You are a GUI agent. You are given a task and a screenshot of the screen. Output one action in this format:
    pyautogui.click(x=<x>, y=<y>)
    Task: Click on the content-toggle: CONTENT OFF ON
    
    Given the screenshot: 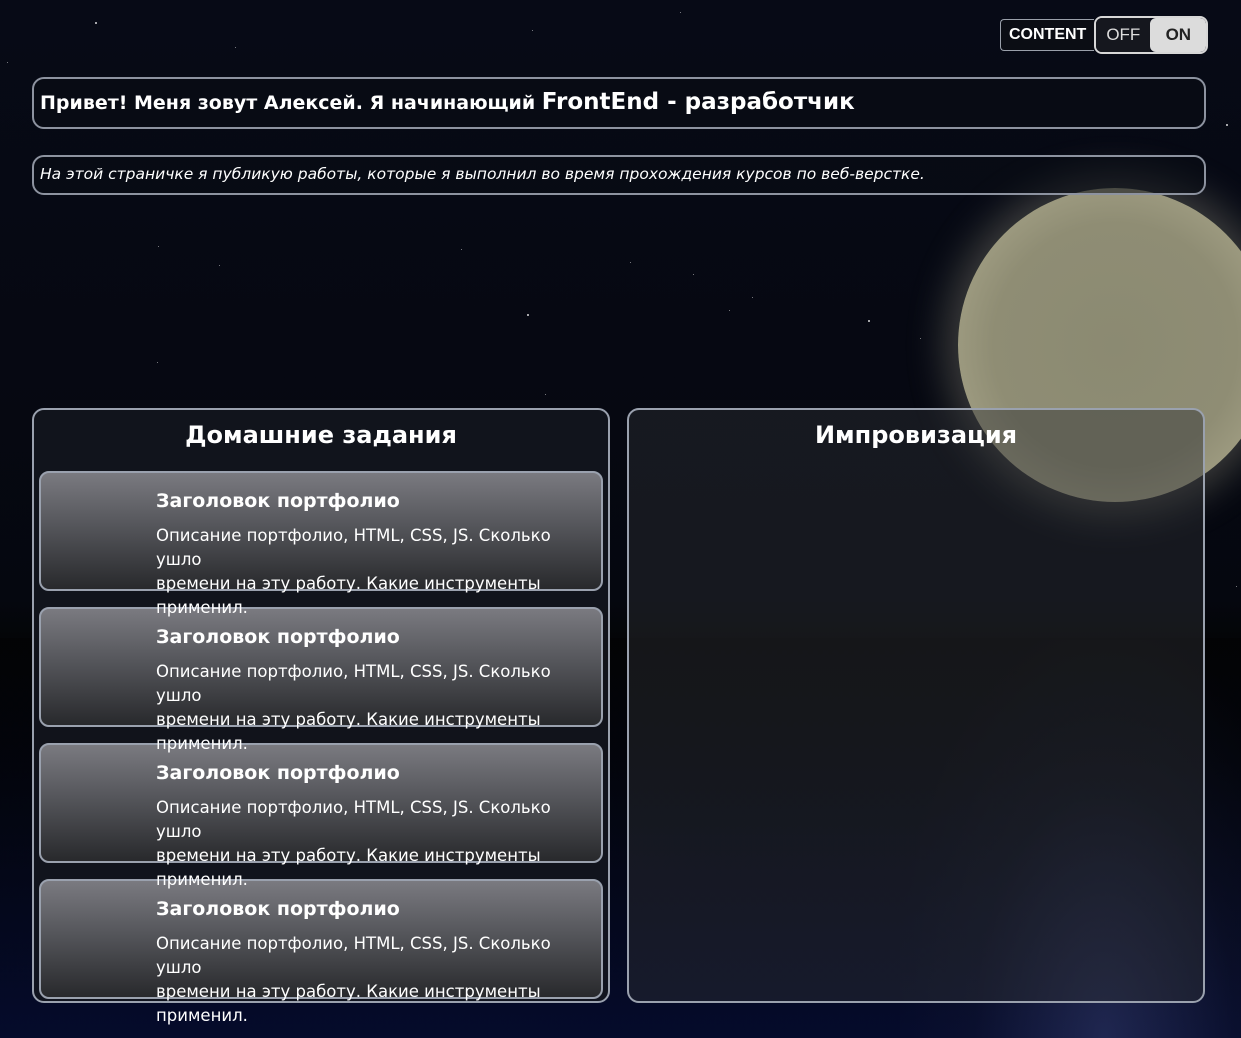 What is the action you would take?
    pyautogui.click(x=1104, y=35)
    